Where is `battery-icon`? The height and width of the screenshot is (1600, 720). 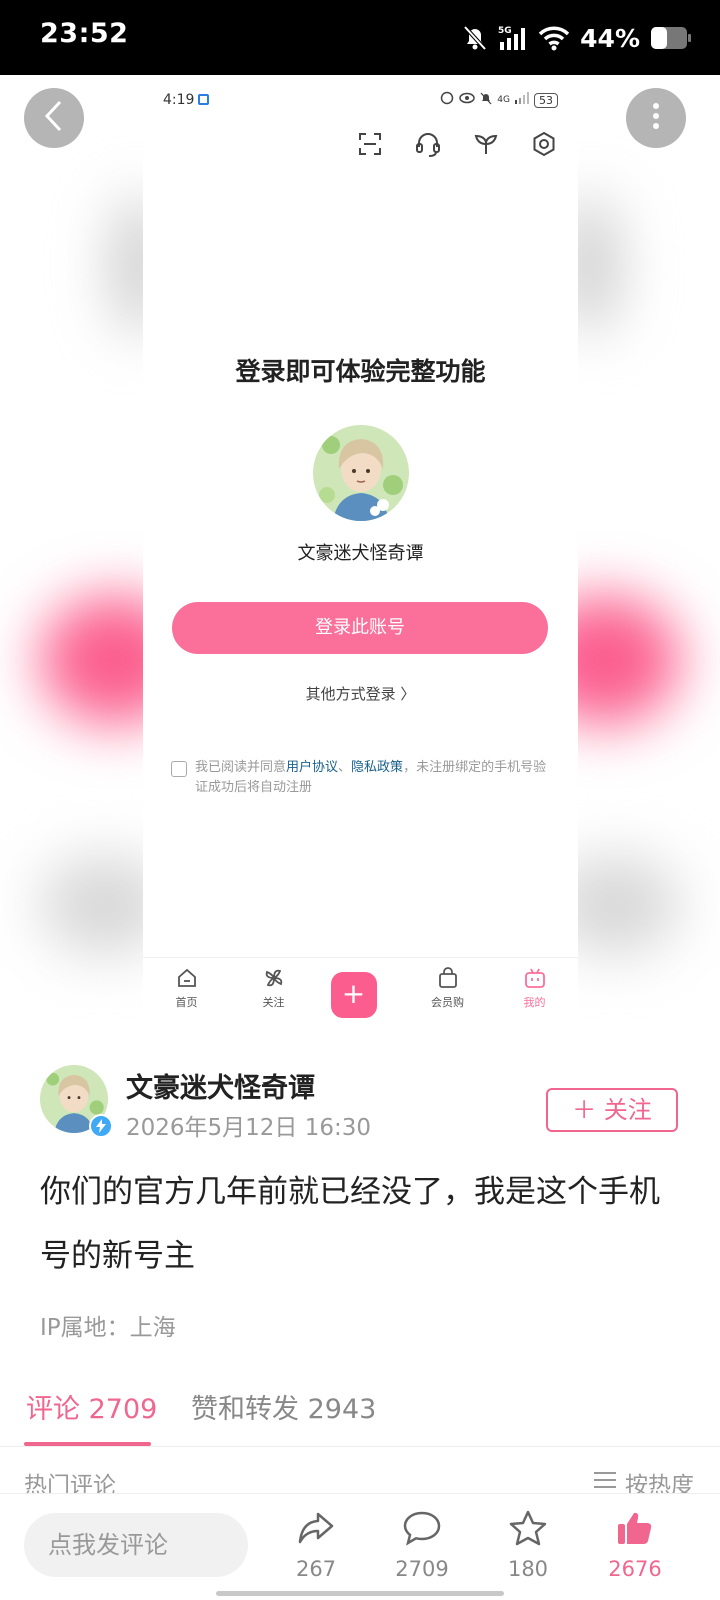 battery-icon is located at coordinates (671, 38).